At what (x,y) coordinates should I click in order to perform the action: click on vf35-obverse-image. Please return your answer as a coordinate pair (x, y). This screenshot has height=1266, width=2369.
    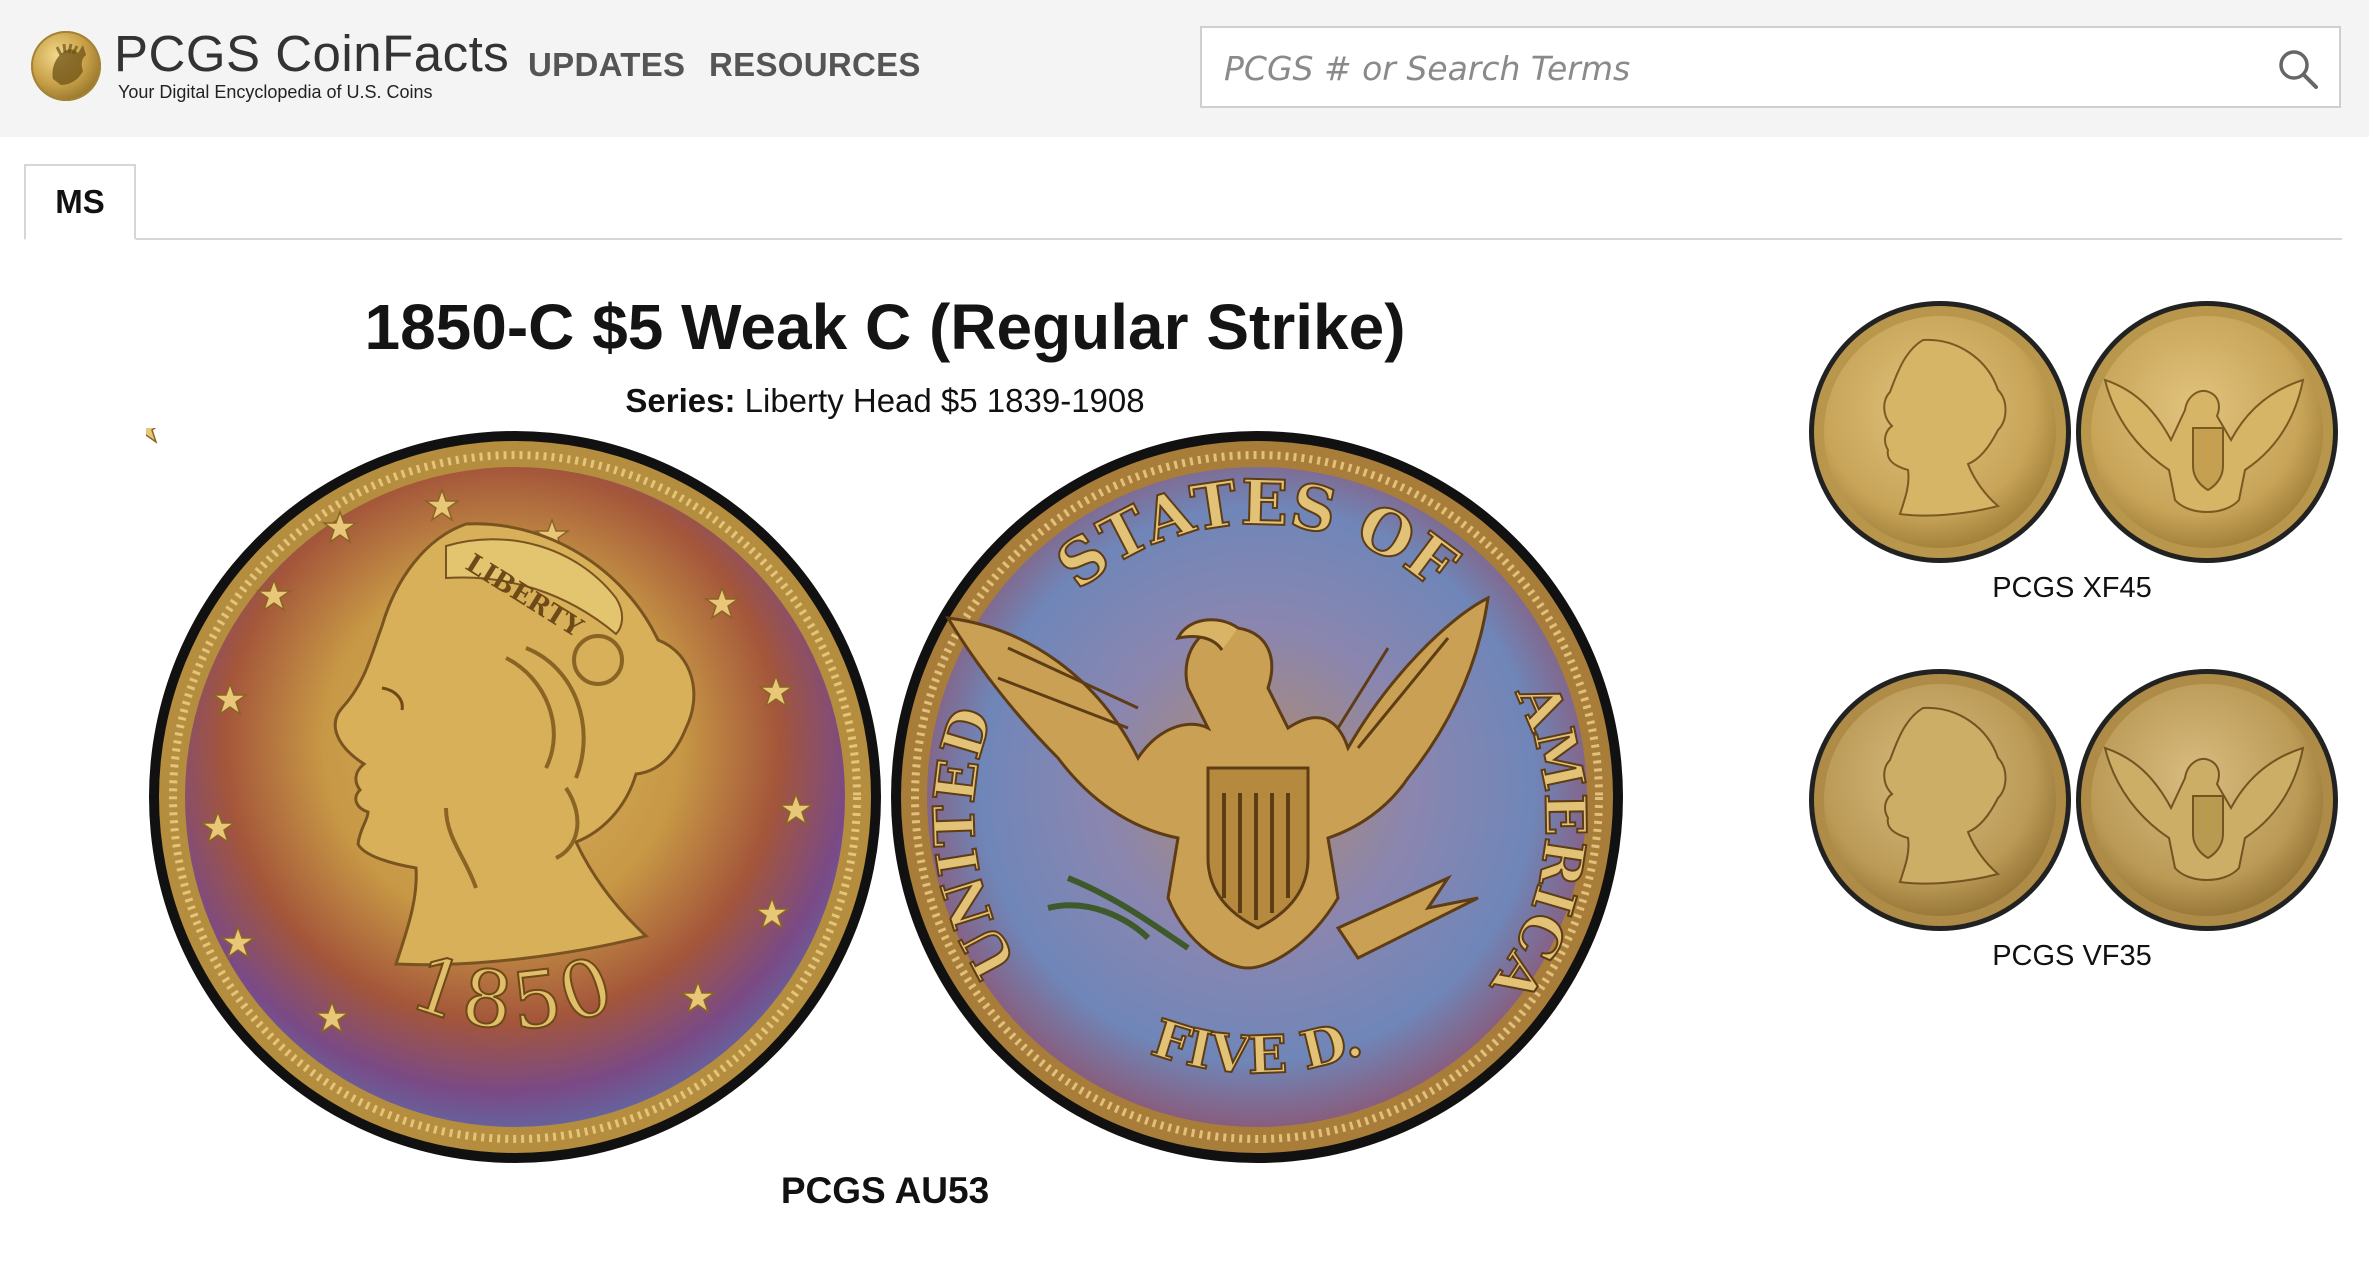
    Looking at the image, I should click on (1940, 800).